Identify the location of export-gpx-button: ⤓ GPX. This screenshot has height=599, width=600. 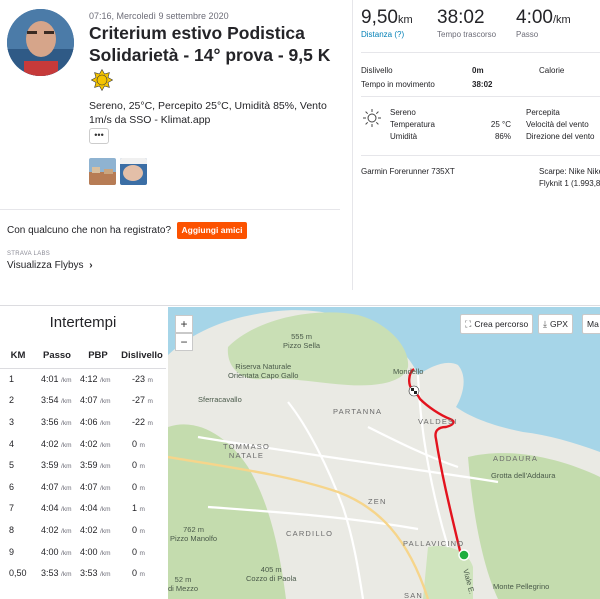
(555, 324).